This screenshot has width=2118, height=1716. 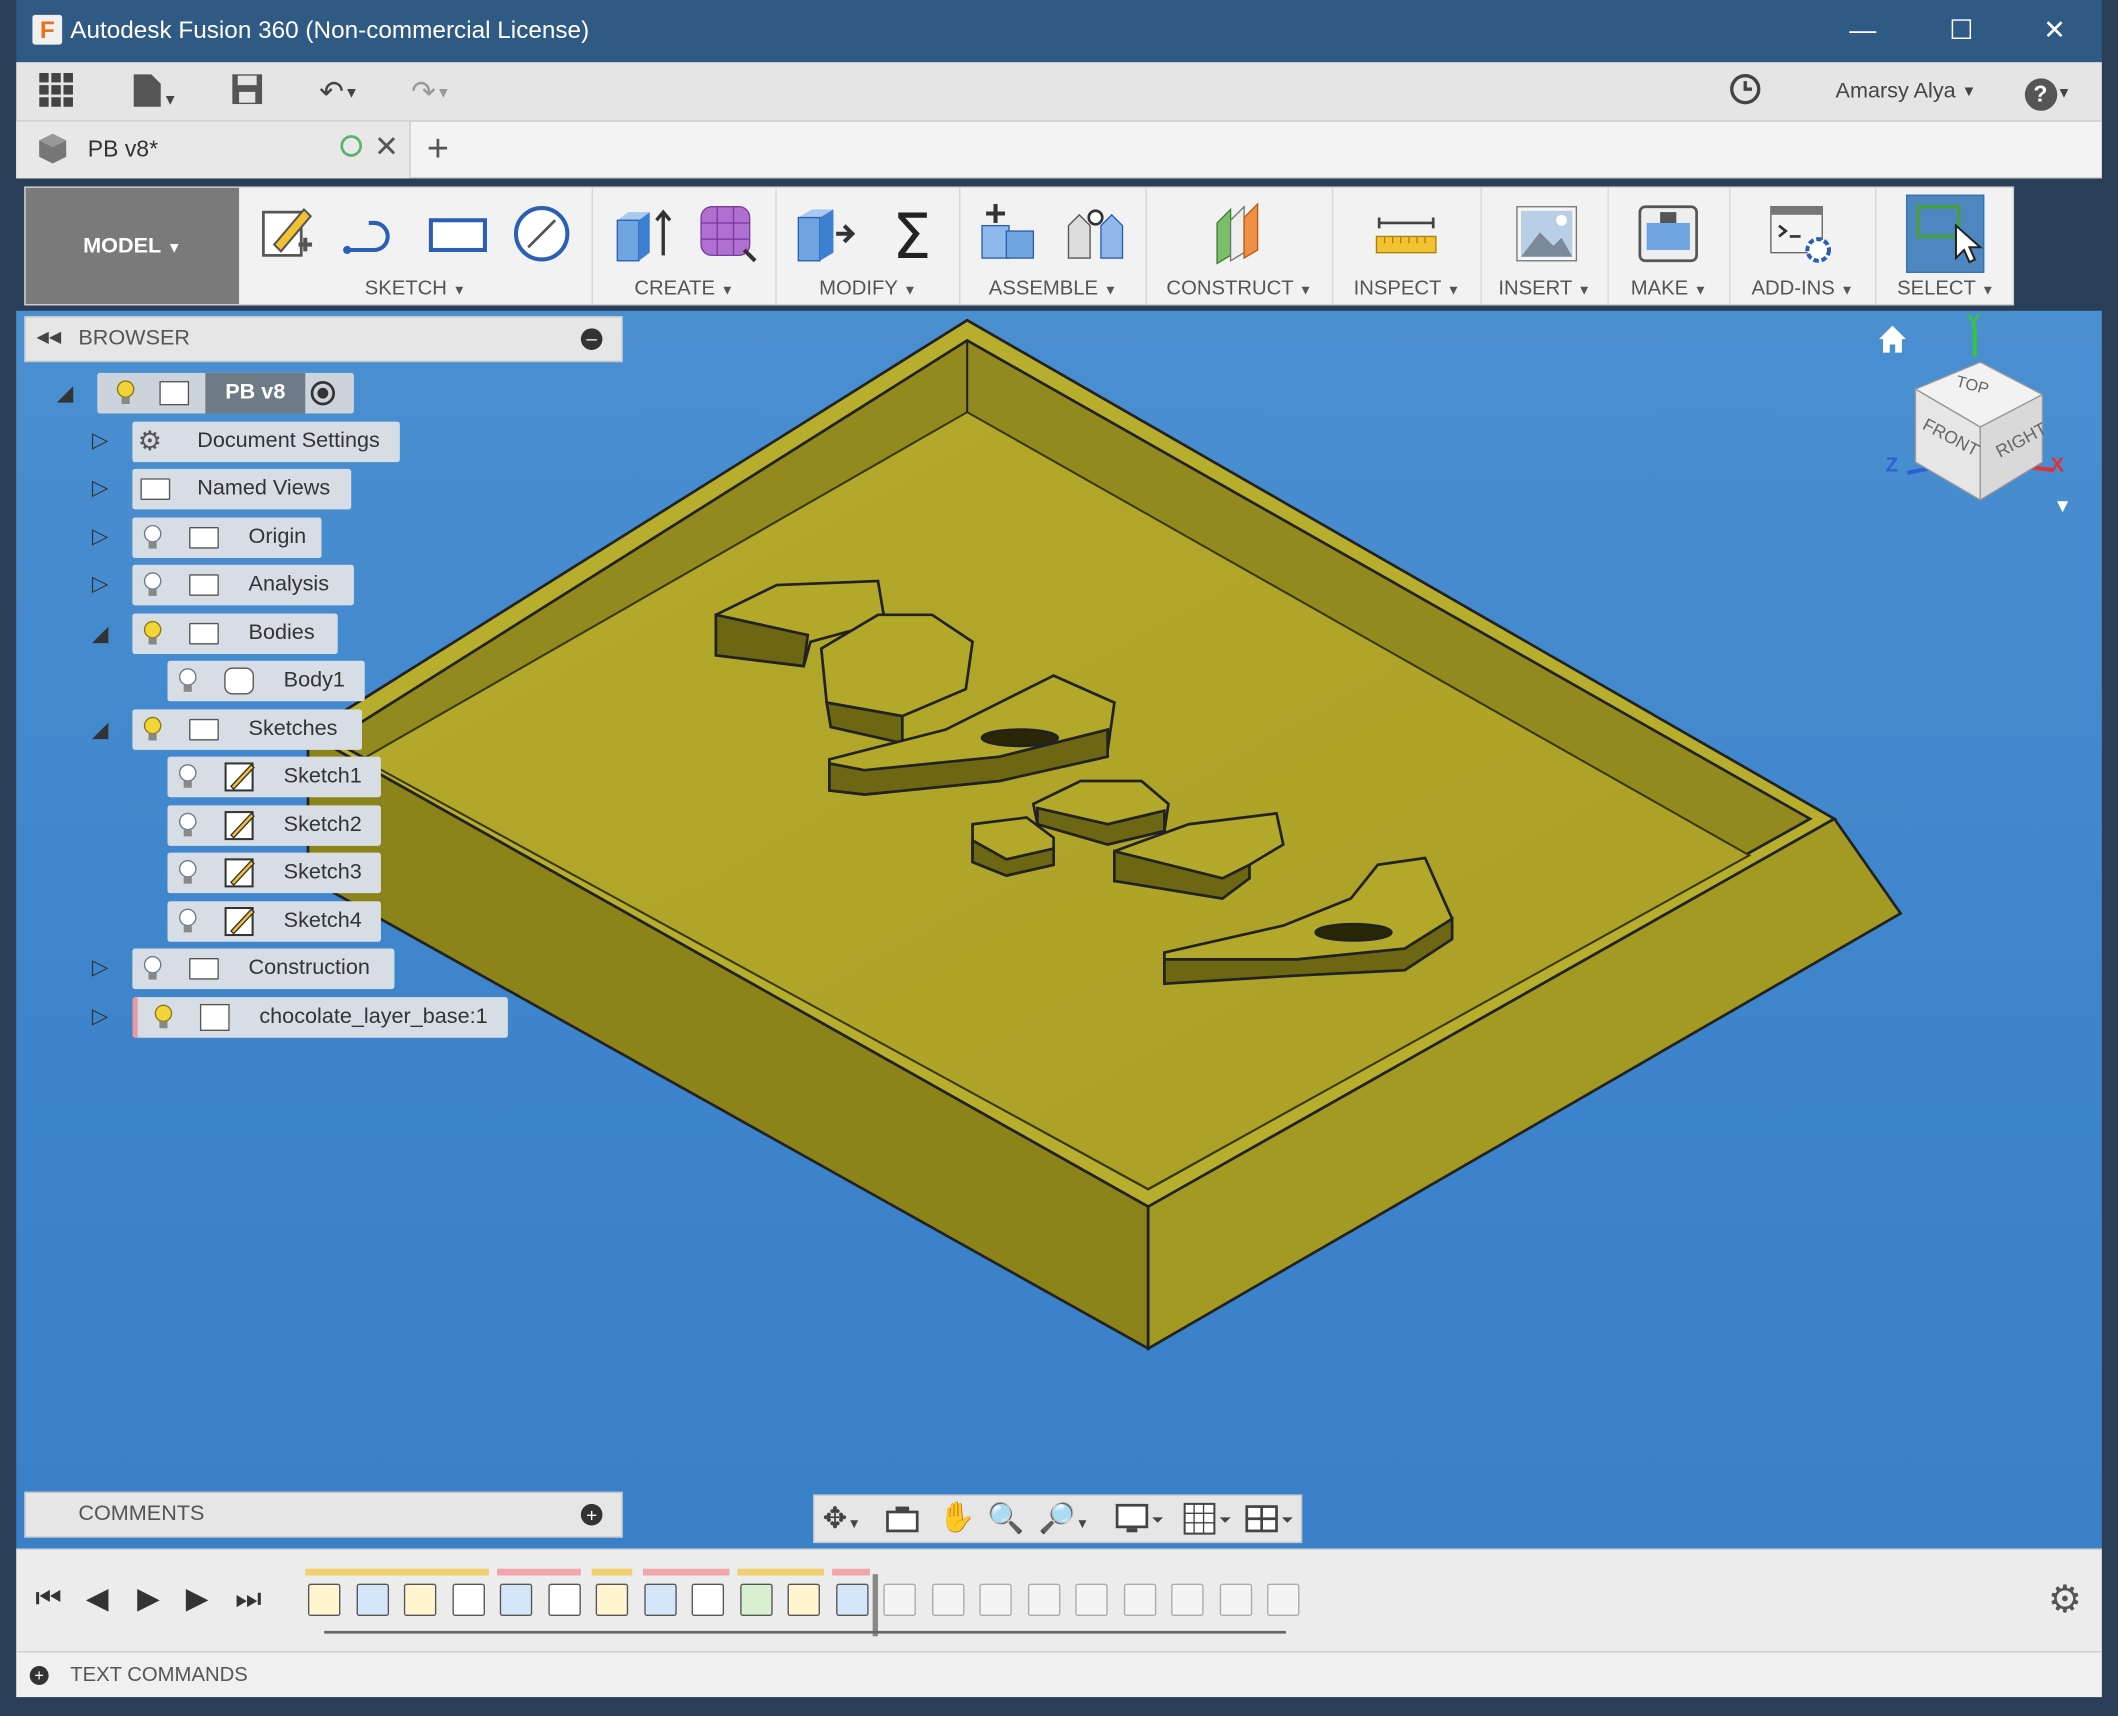 I want to click on view-cube-menu-icon: ▼, so click(x=2062, y=506).